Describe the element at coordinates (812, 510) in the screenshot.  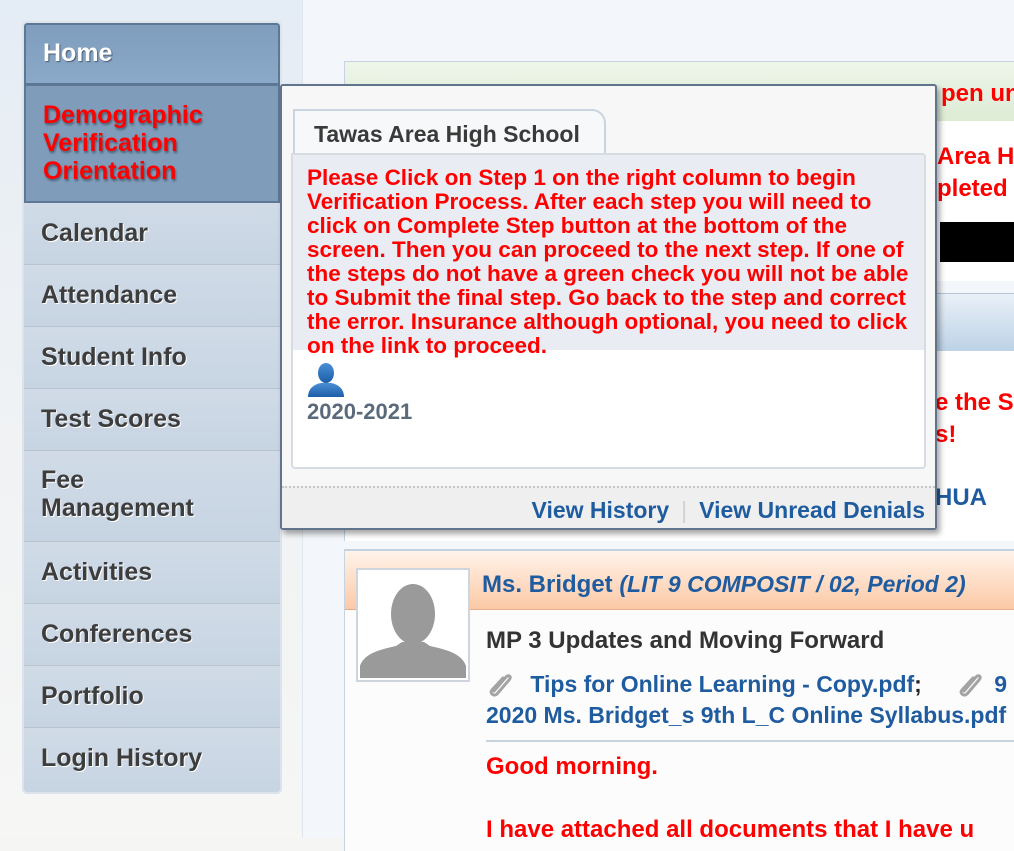
I see `view-unread-denials-link: View Unread Denials` at that location.